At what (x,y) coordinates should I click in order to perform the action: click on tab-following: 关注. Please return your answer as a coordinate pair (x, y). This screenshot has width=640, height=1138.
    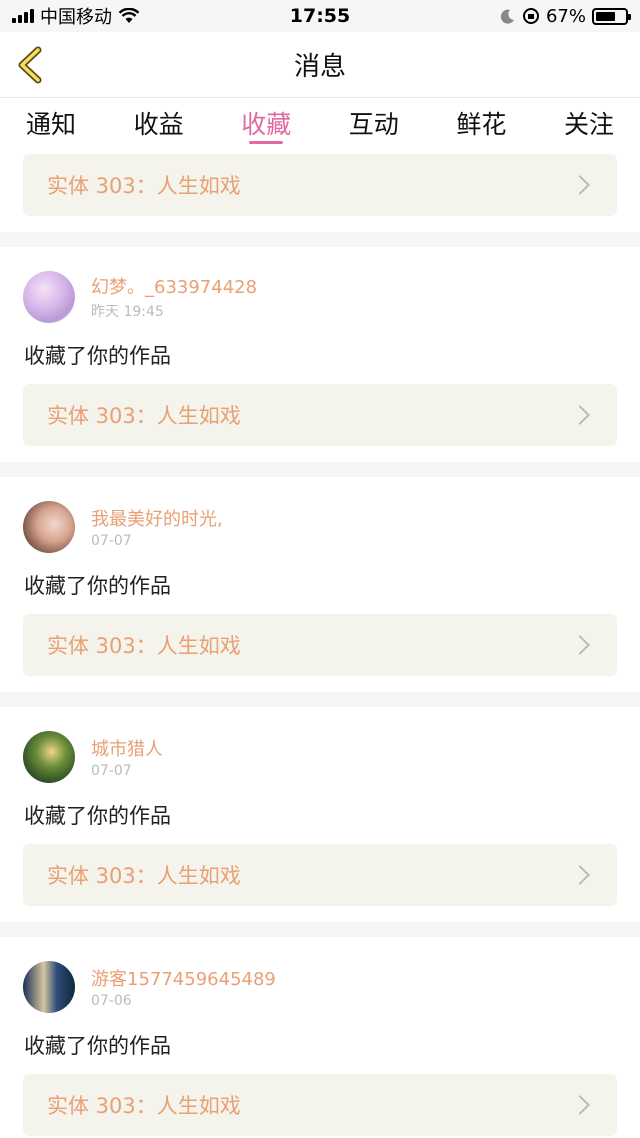
    Looking at the image, I should click on (589, 123).